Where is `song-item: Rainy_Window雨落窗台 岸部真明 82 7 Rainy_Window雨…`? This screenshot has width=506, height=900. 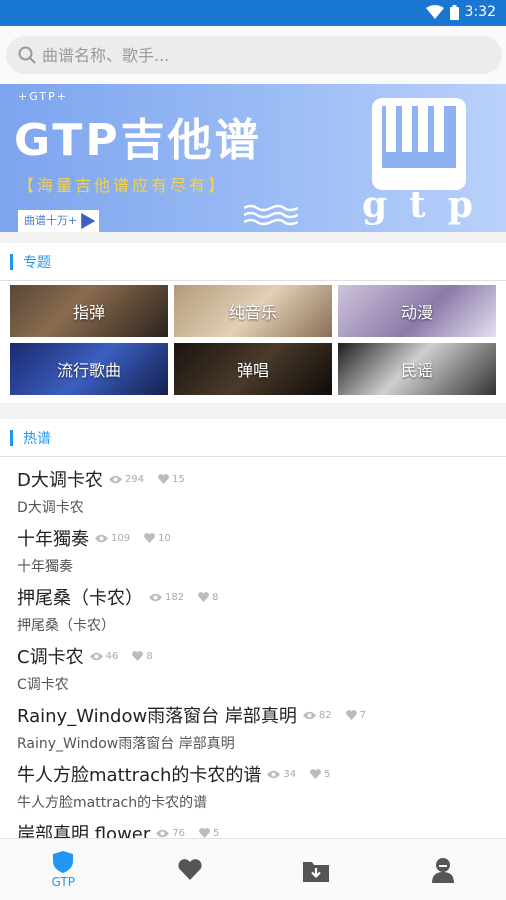
song-item: Rainy_Window雨落窗台 岸部真明 82 7 Rainy_Window雨… is located at coordinates (261, 722).